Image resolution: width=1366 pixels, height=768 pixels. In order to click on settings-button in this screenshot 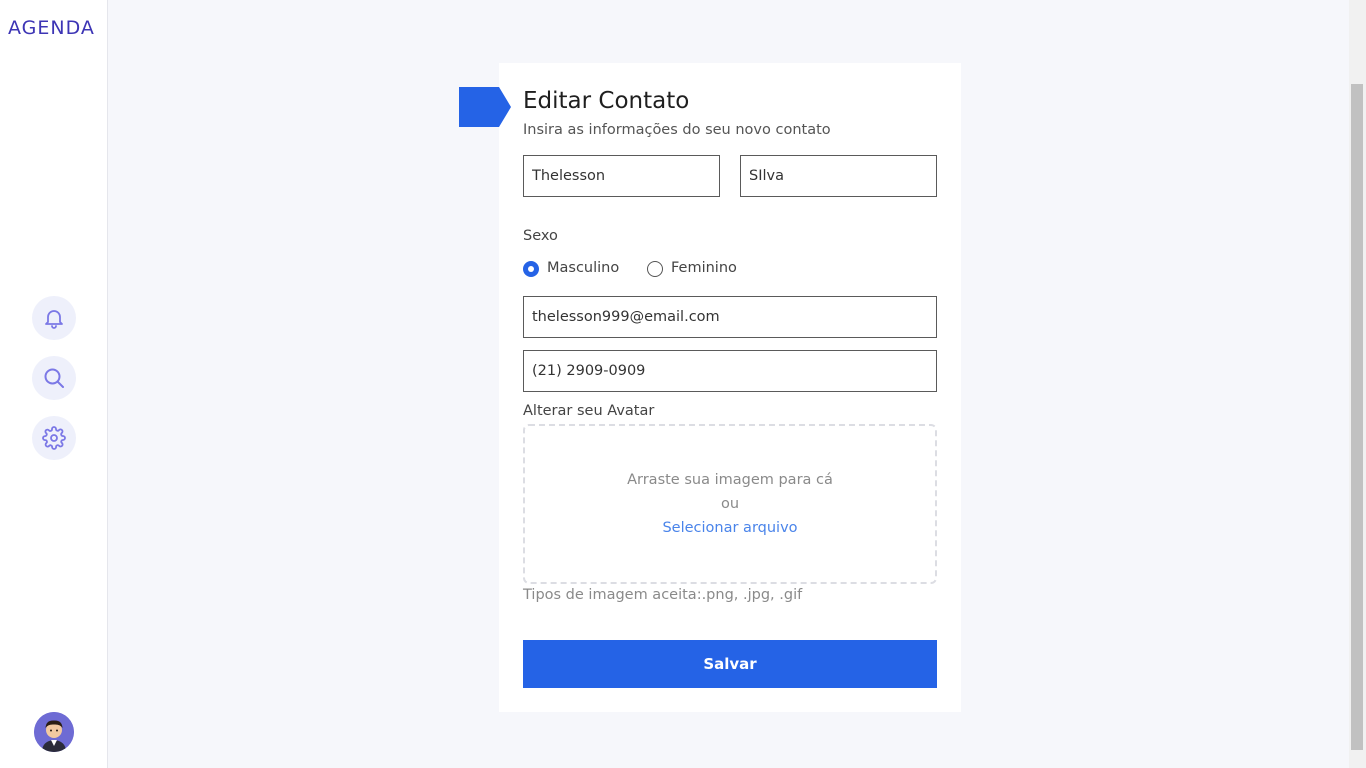, I will do `click(54, 438)`.